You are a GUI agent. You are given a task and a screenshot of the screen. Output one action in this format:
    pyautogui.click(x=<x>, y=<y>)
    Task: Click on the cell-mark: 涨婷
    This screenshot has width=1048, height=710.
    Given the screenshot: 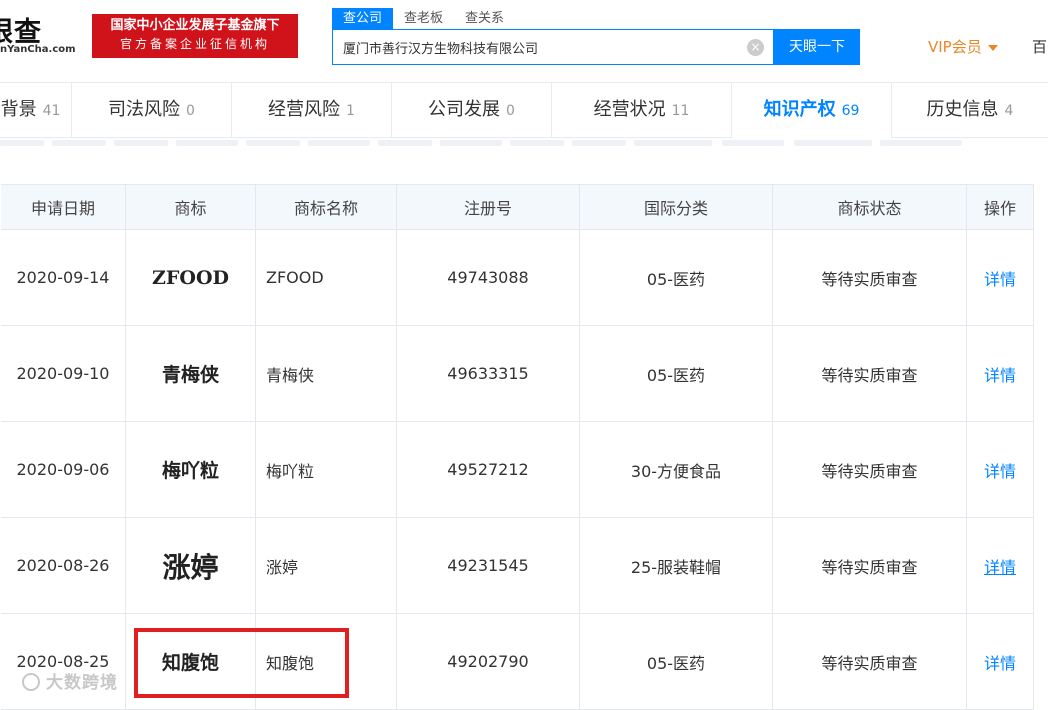 What is the action you would take?
    pyautogui.click(x=191, y=566)
    